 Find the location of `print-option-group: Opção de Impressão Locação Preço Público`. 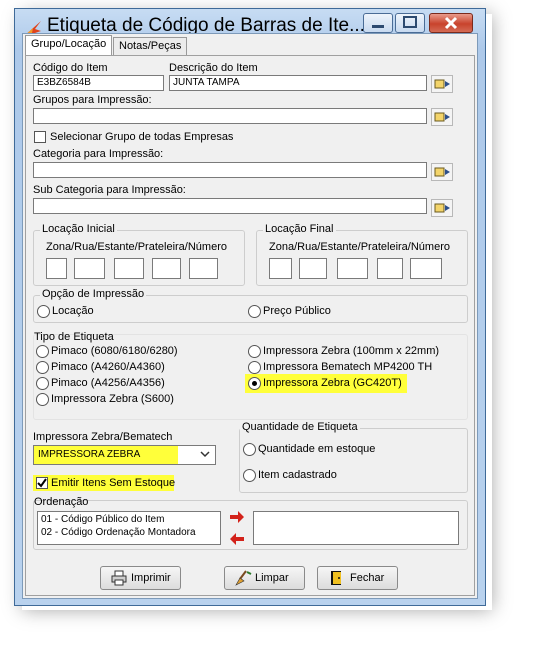

print-option-group: Opção de Impressão Locação Preço Público is located at coordinates (250, 305).